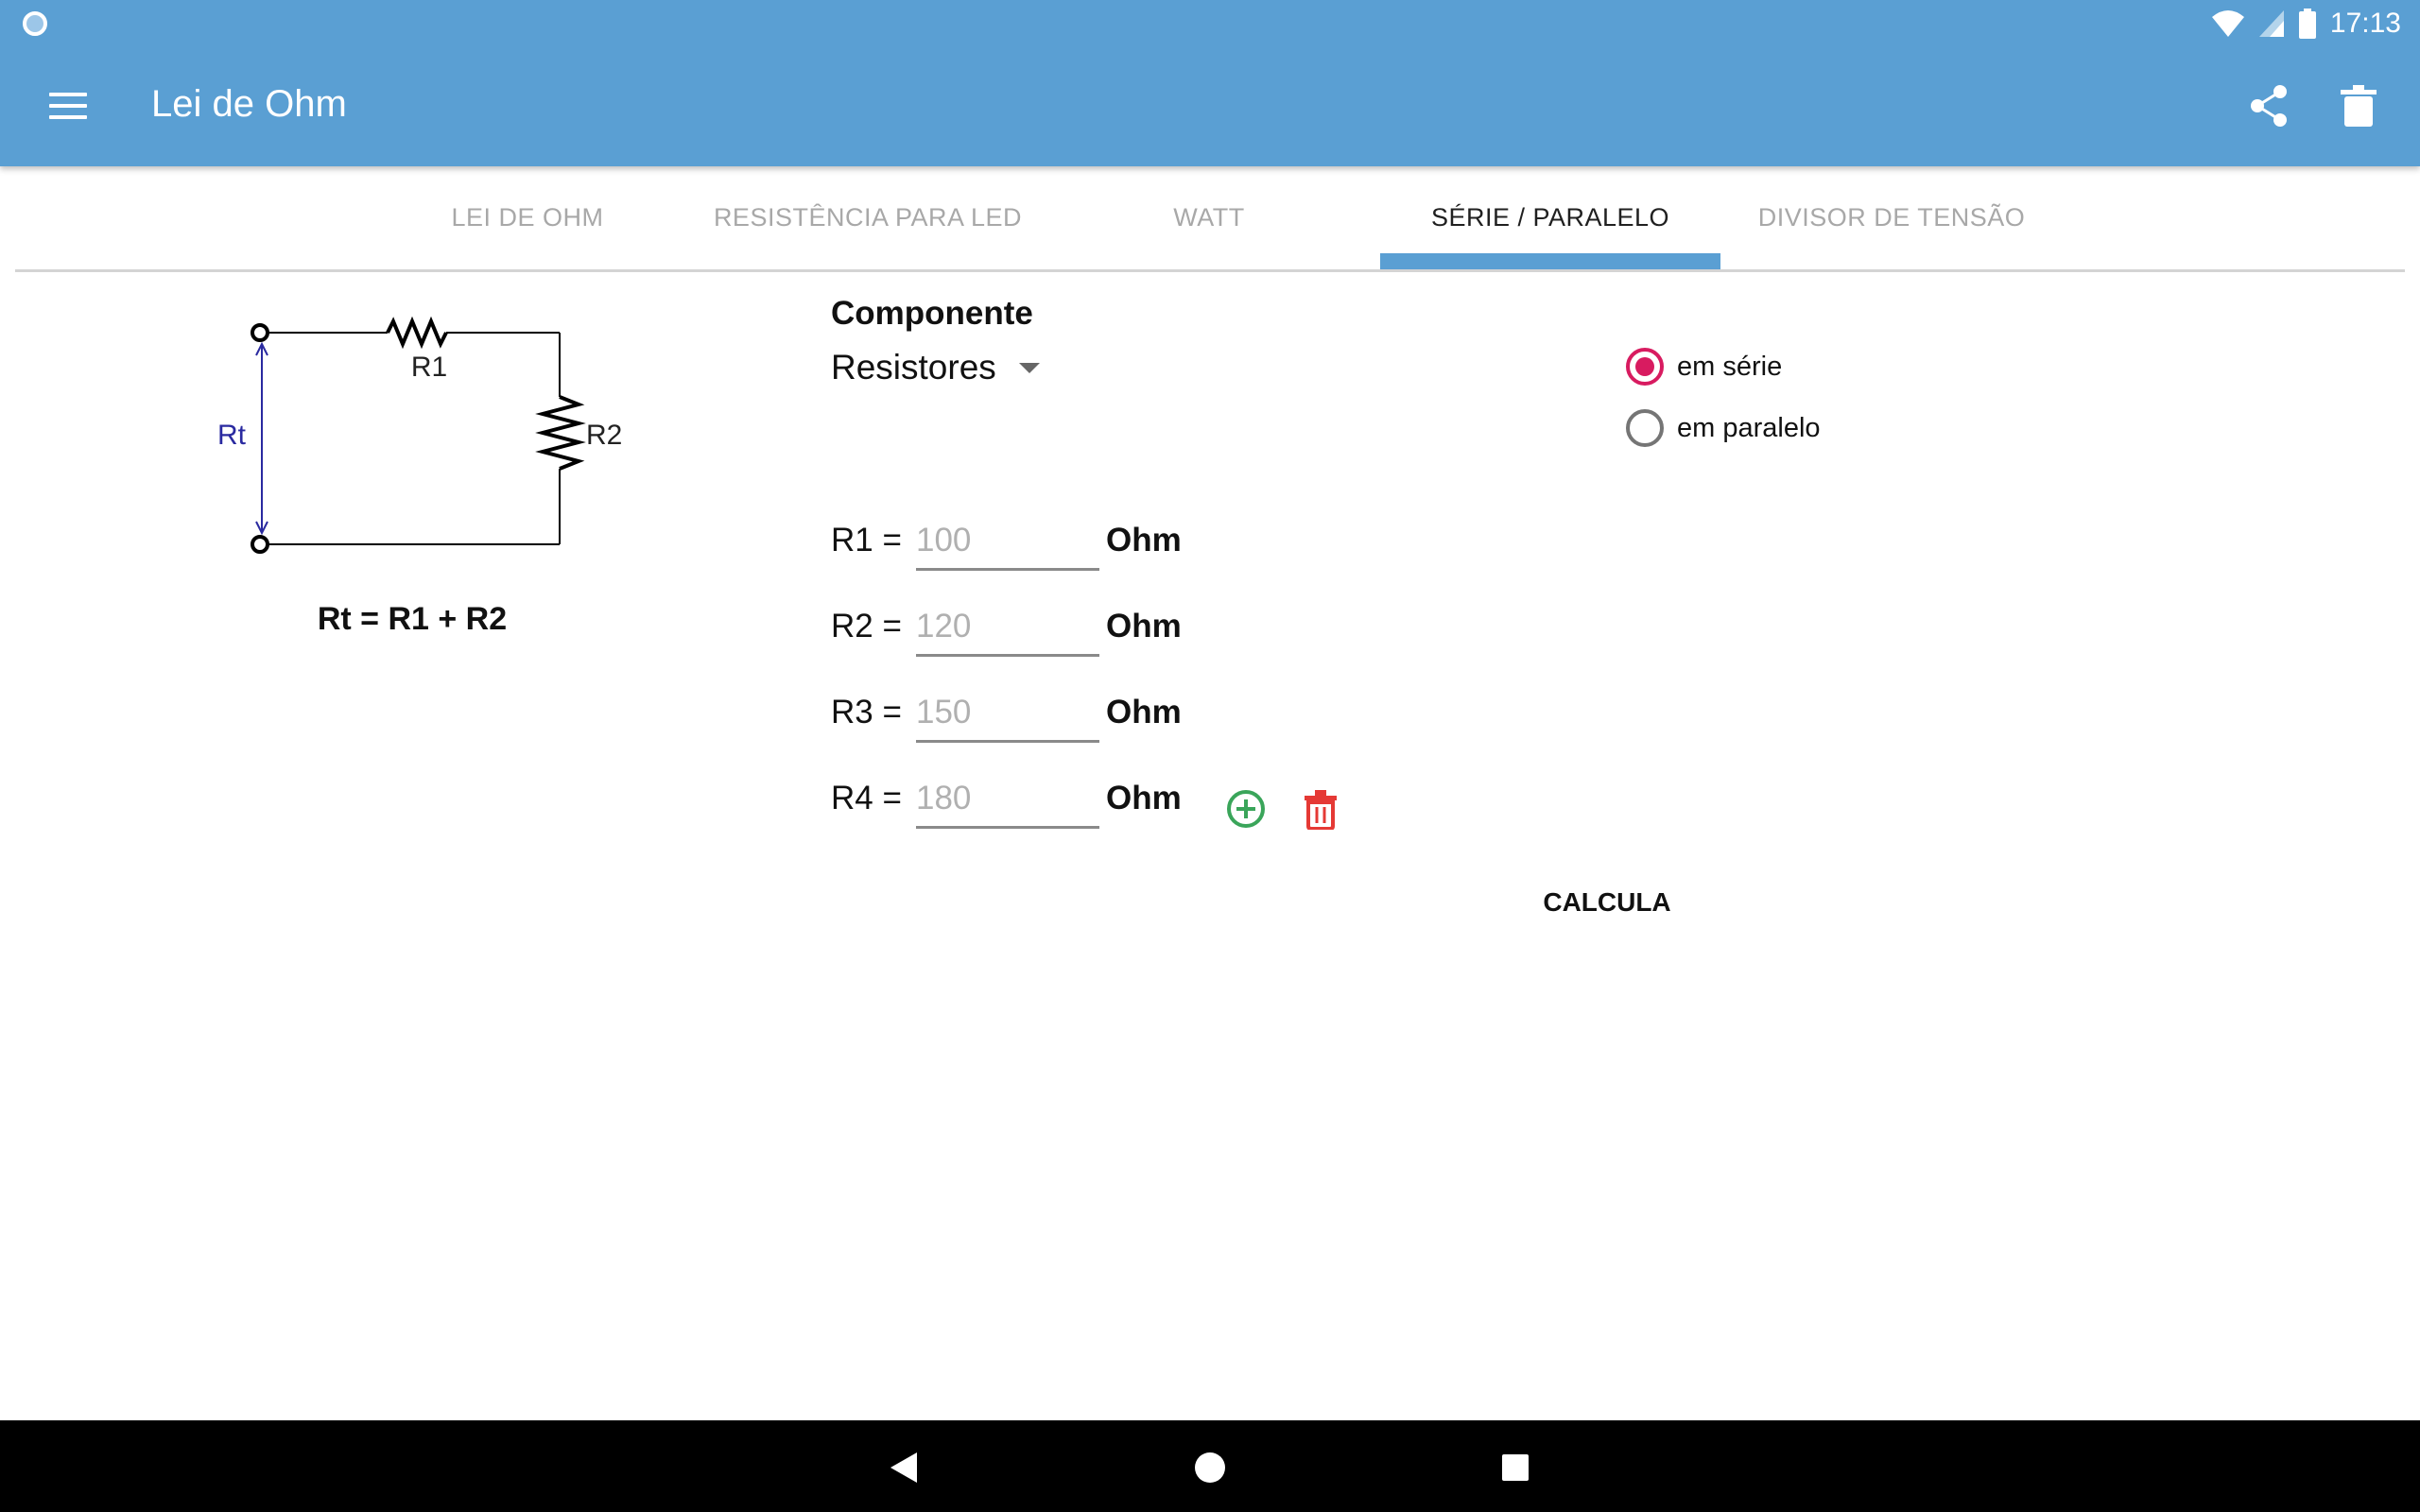 Image resolution: width=2420 pixels, height=1512 pixels. I want to click on home-icon, so click(1210, 1467).